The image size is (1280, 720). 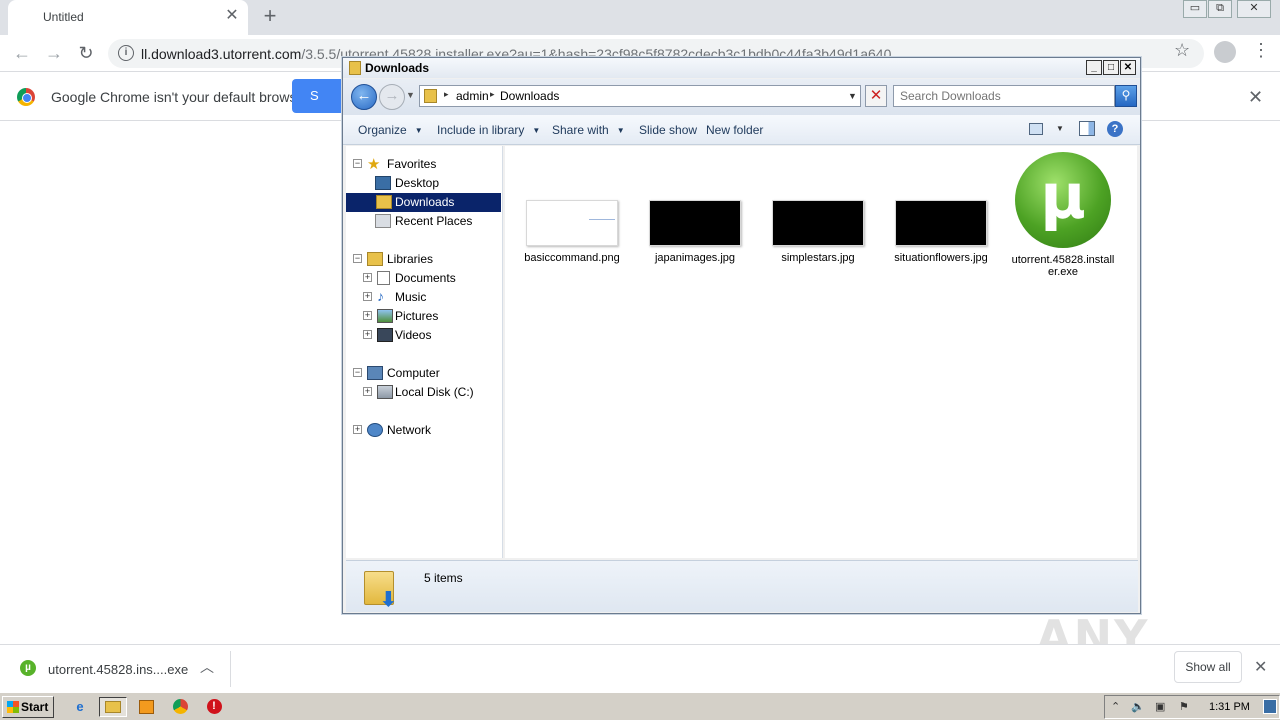 What do you see at coordinates (375, 373) in the screenshot?
I see `computer-icon` at bounding box center [375, 373].